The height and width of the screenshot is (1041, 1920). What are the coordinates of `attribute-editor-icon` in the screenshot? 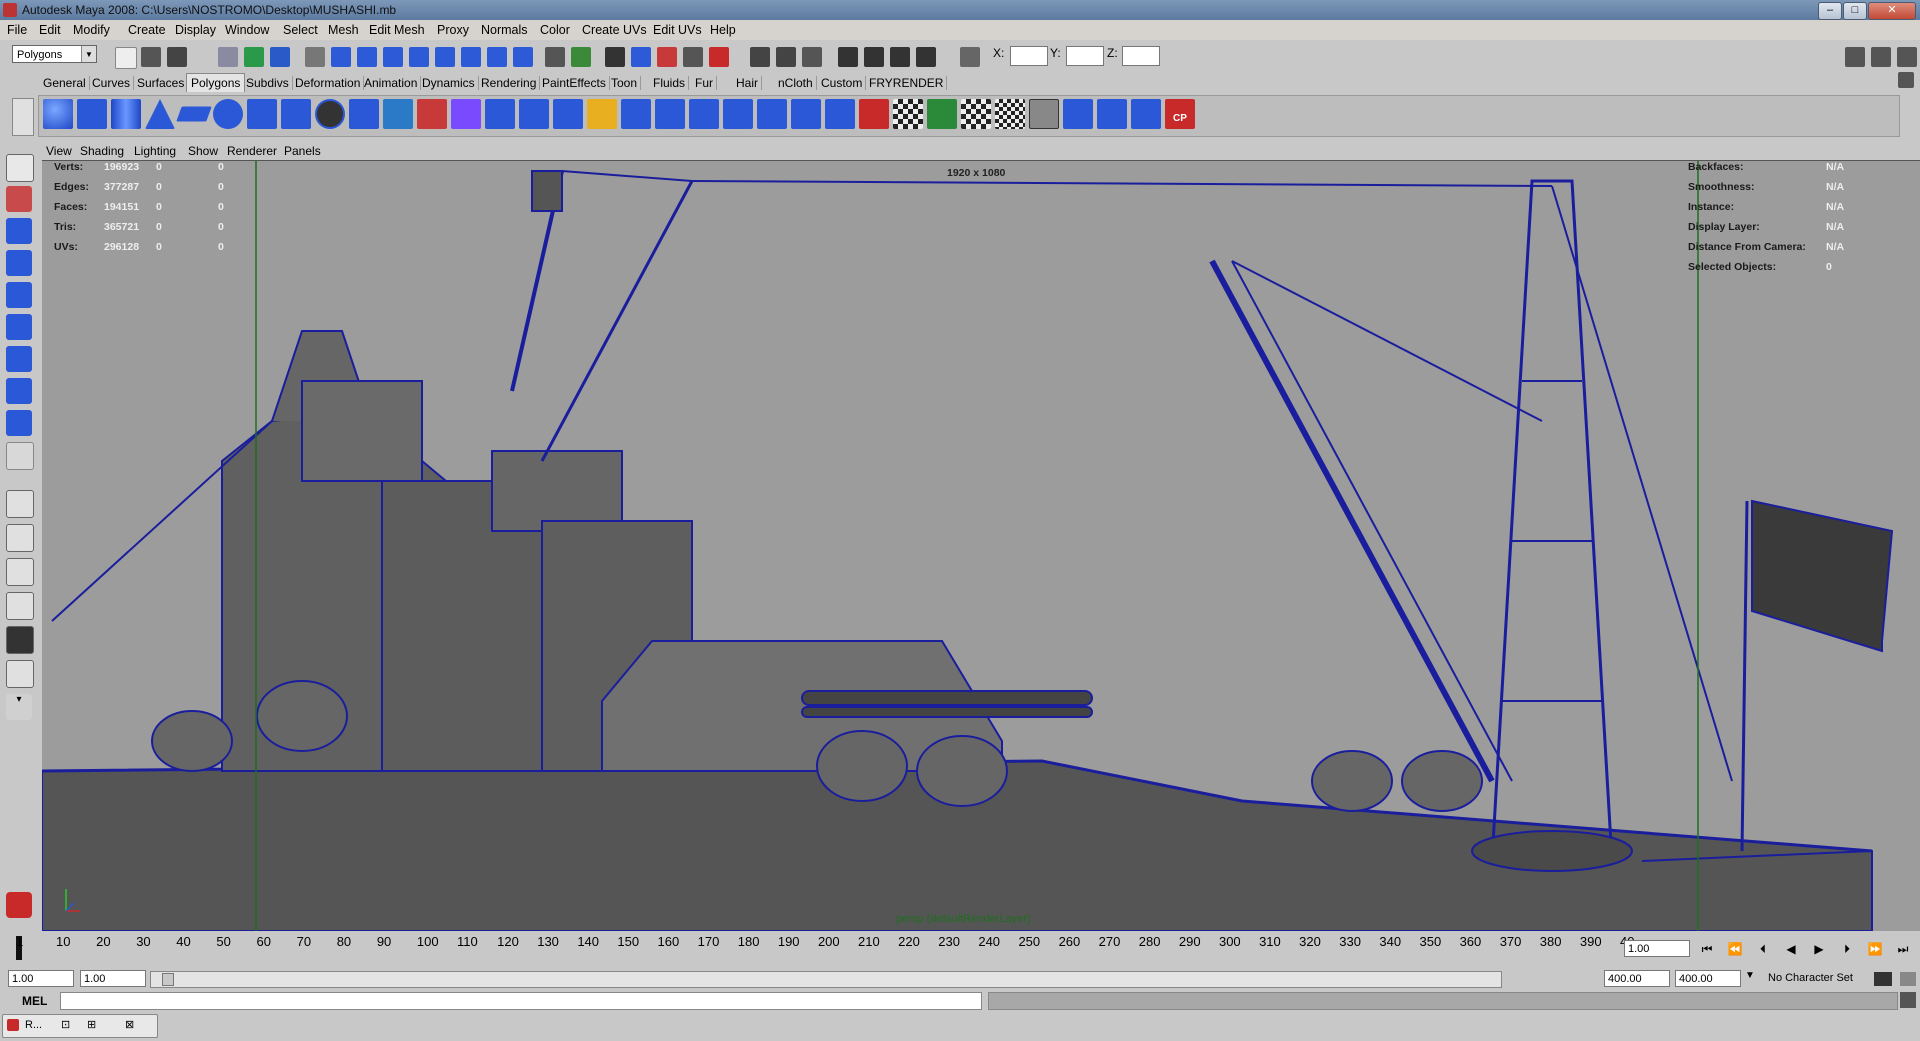 It's located at (1855, 57).